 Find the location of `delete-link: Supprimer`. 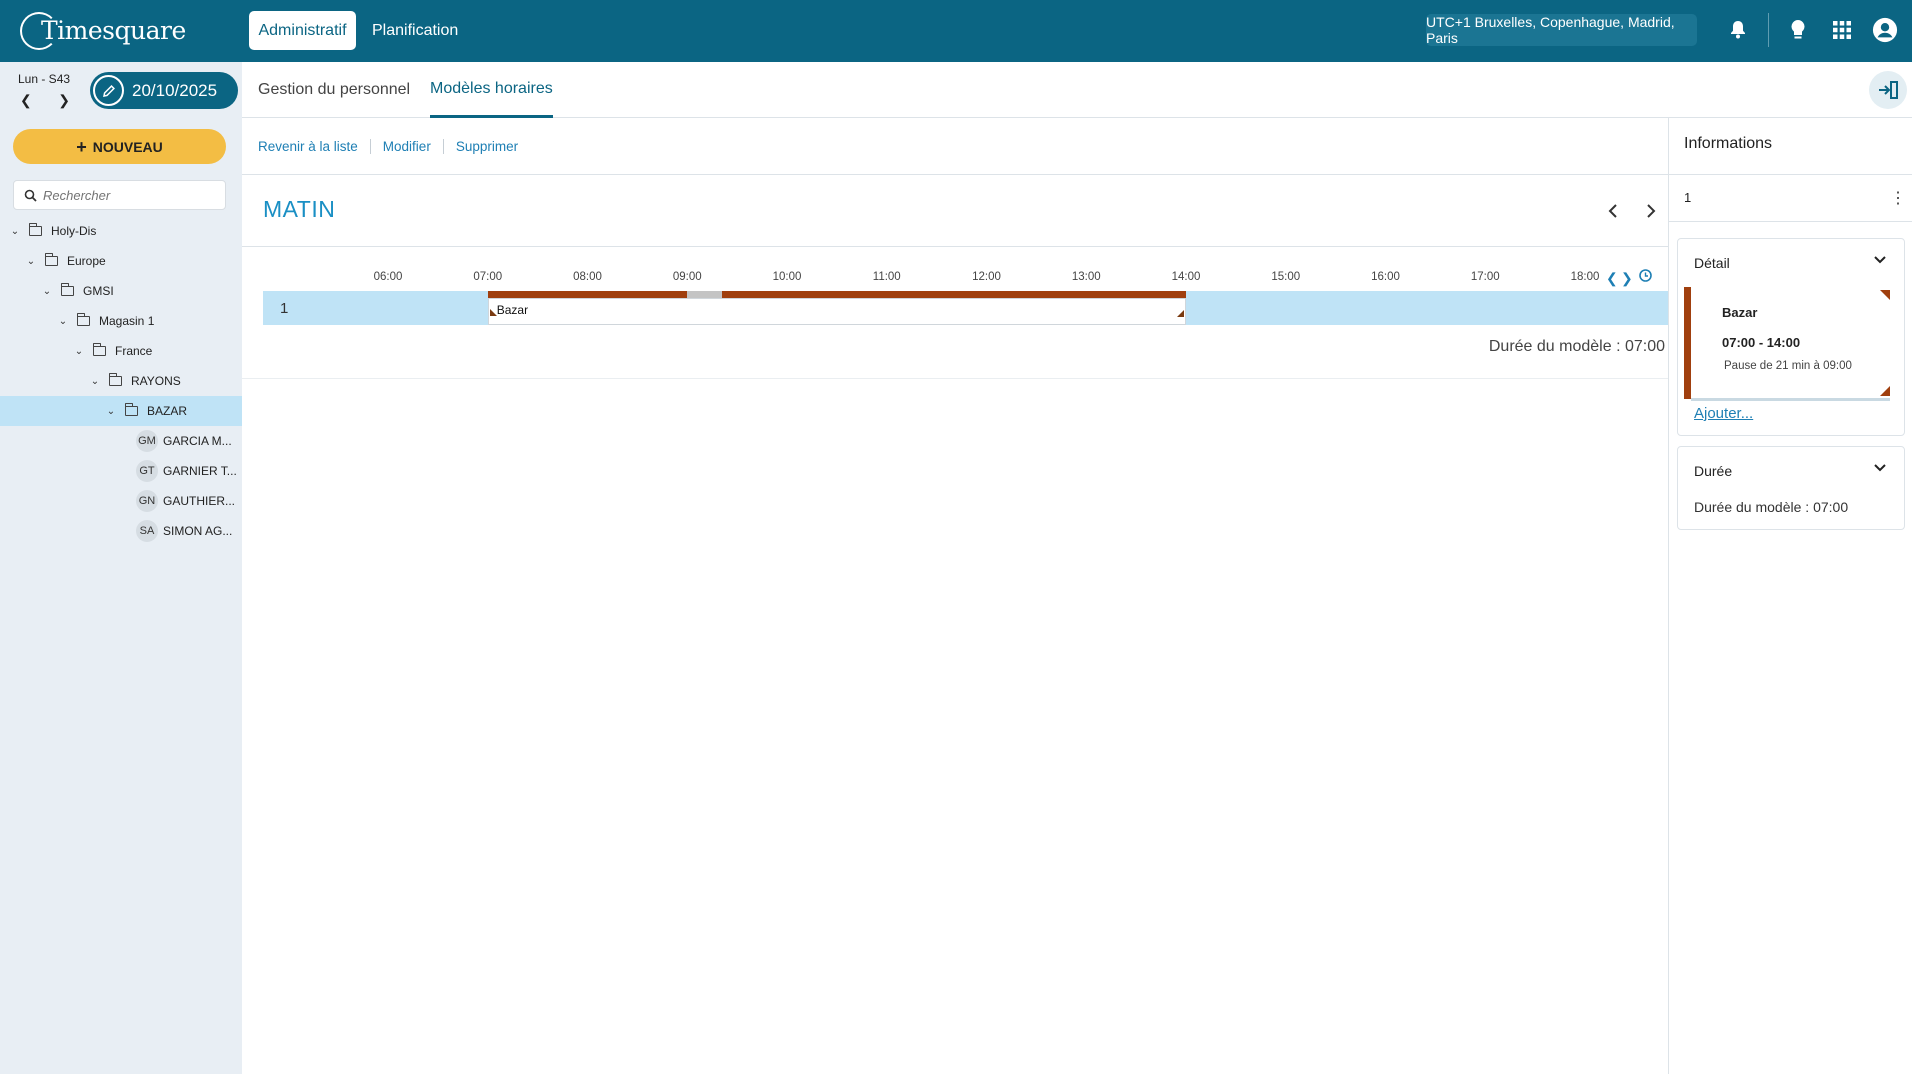

delete-link: Supprimer is located at coordinates (487, 146).